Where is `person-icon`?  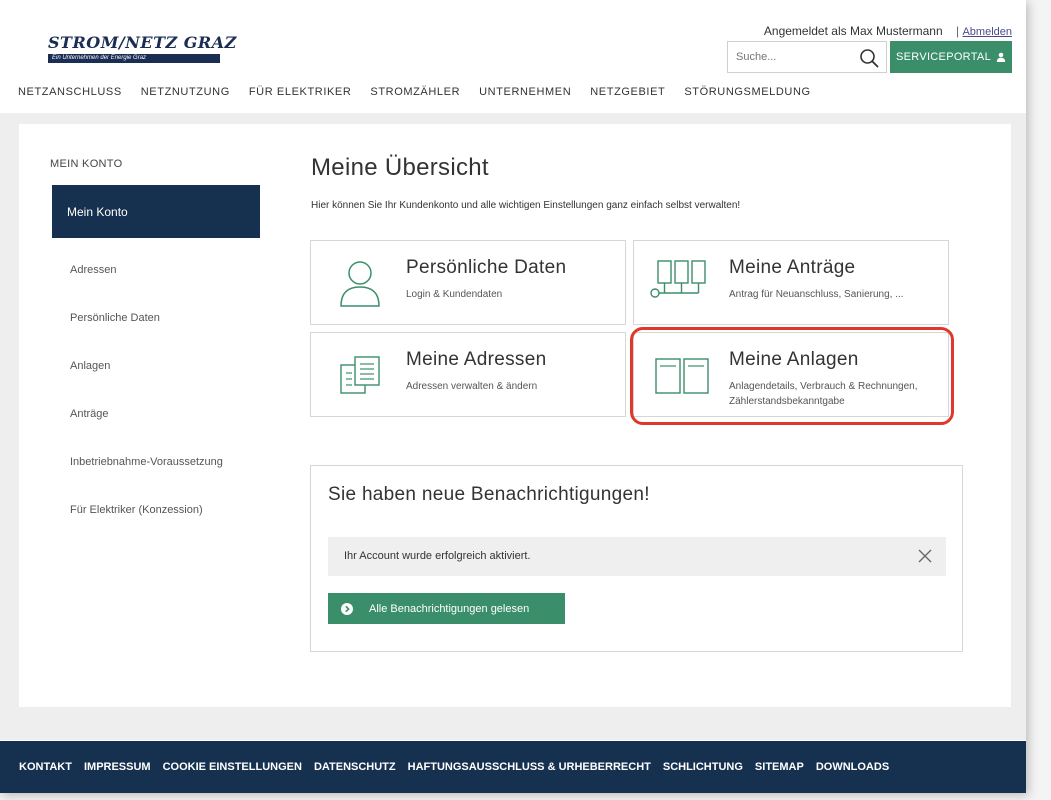
person-icon is located at coordinates (360, 284).